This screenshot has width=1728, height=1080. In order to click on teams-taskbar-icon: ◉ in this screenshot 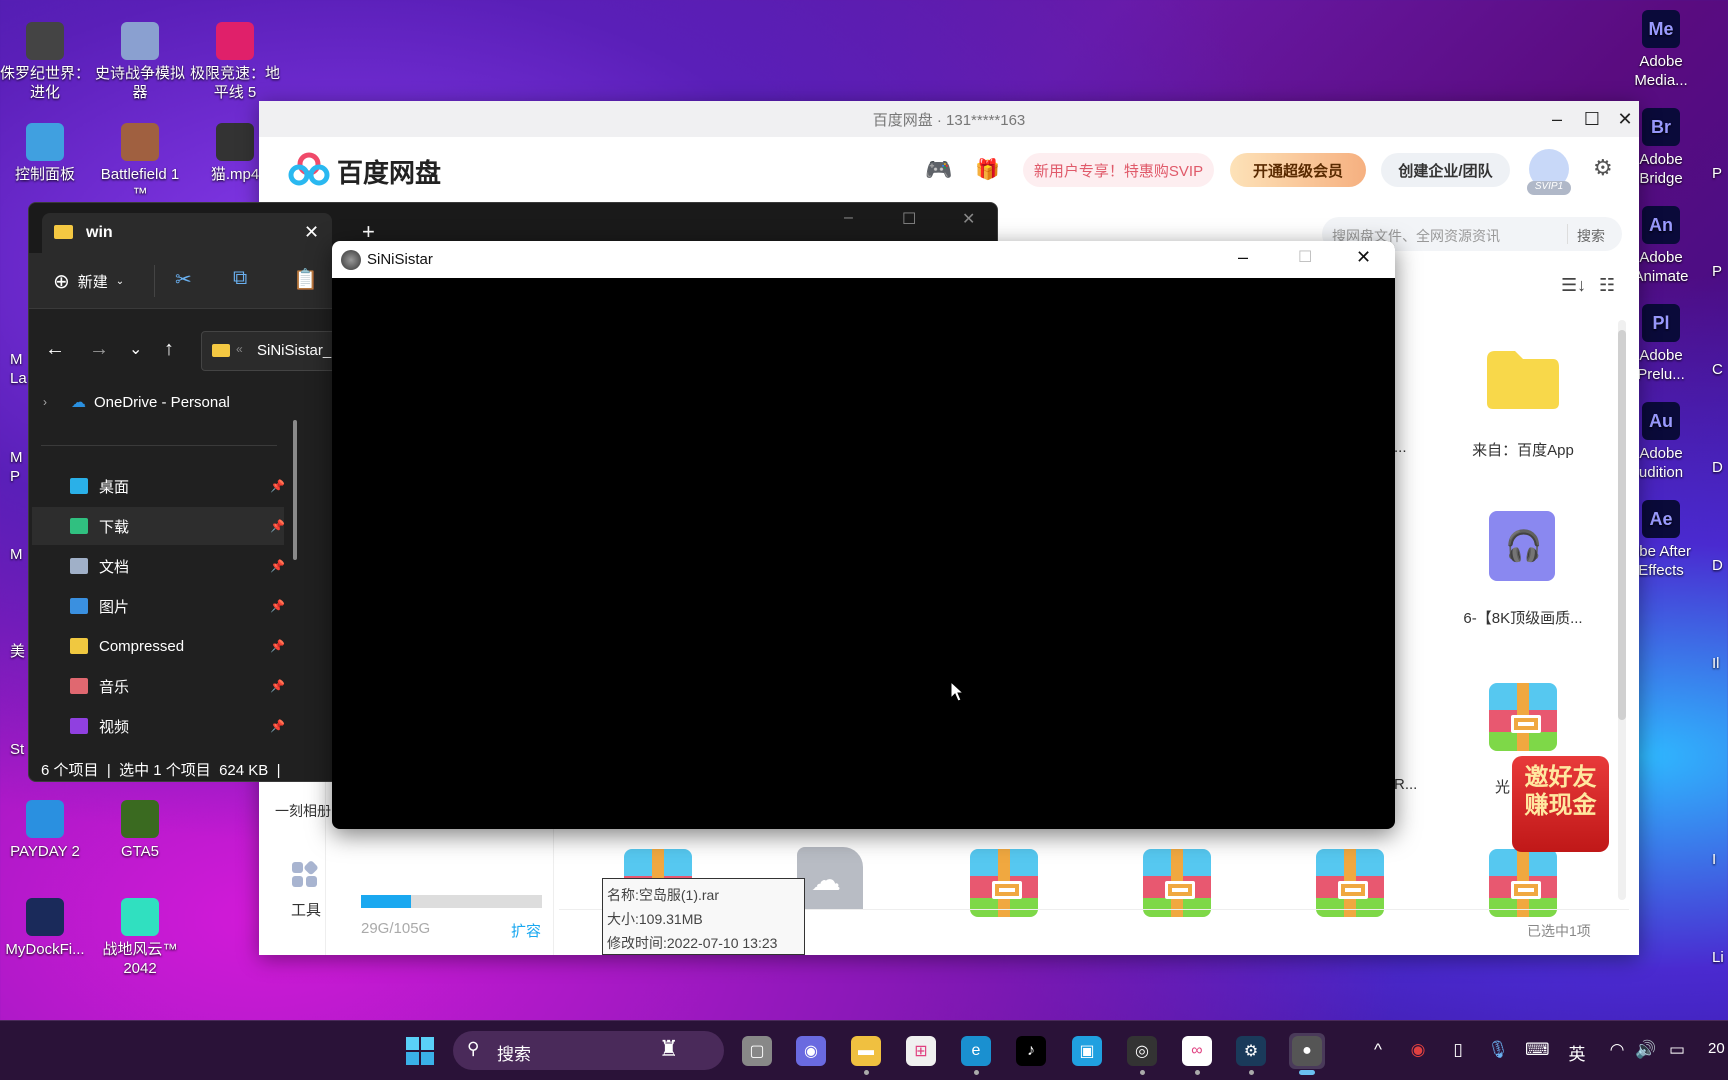, I will do `click(811, 1051)`.